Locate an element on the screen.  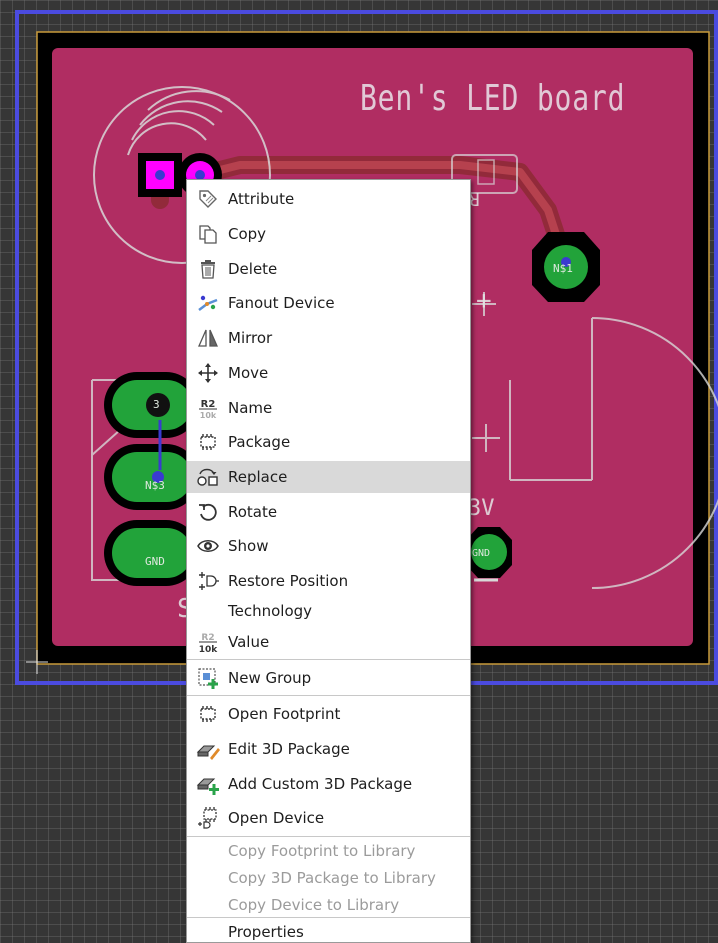
menu-item-label: Value is located at coordinates (249, 642).